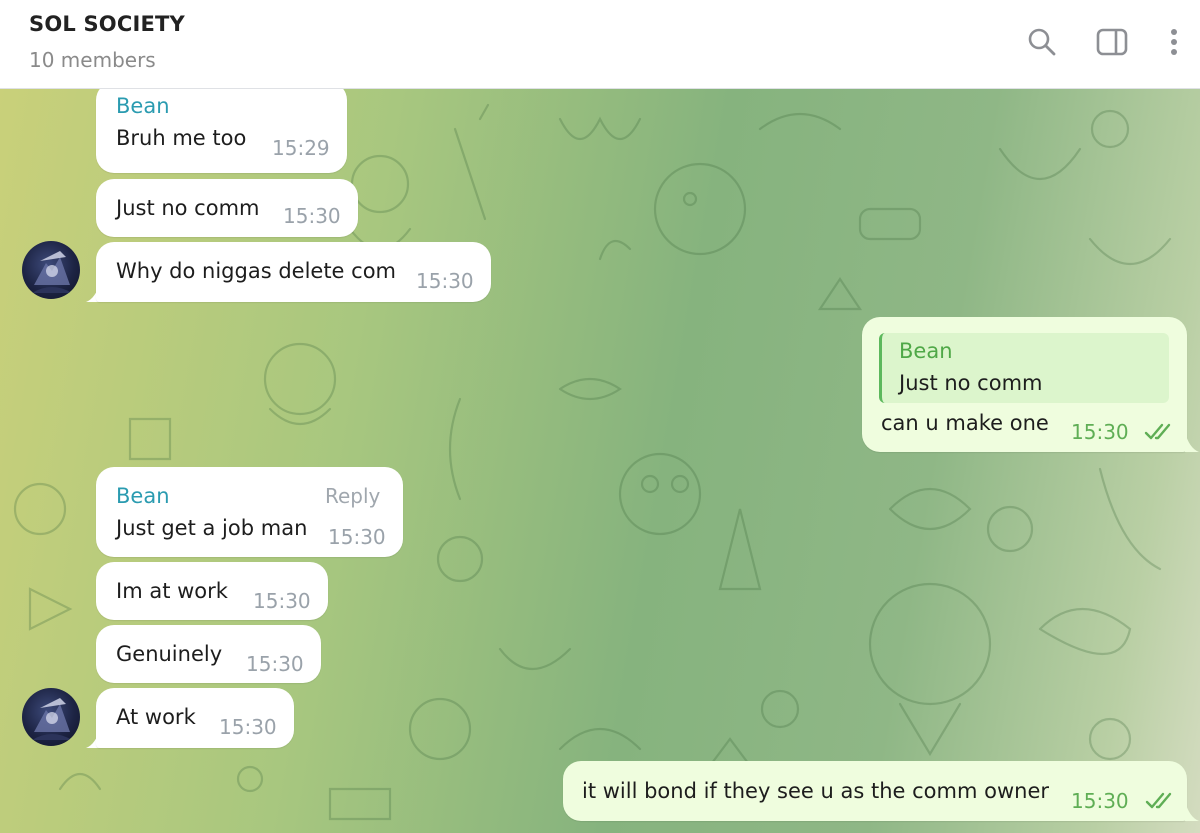  I want to click on search-icon, so click(1042, 42).